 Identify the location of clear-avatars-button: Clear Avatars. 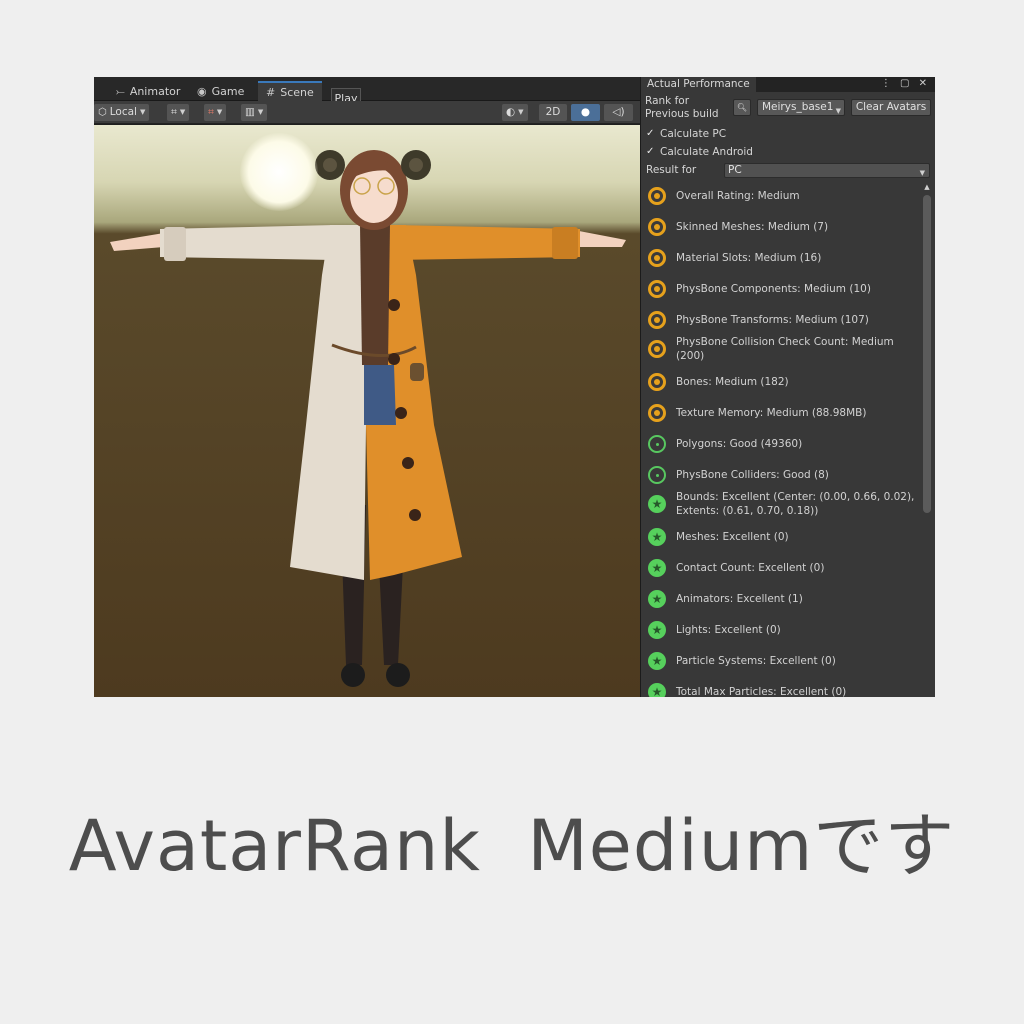
(891, 107).